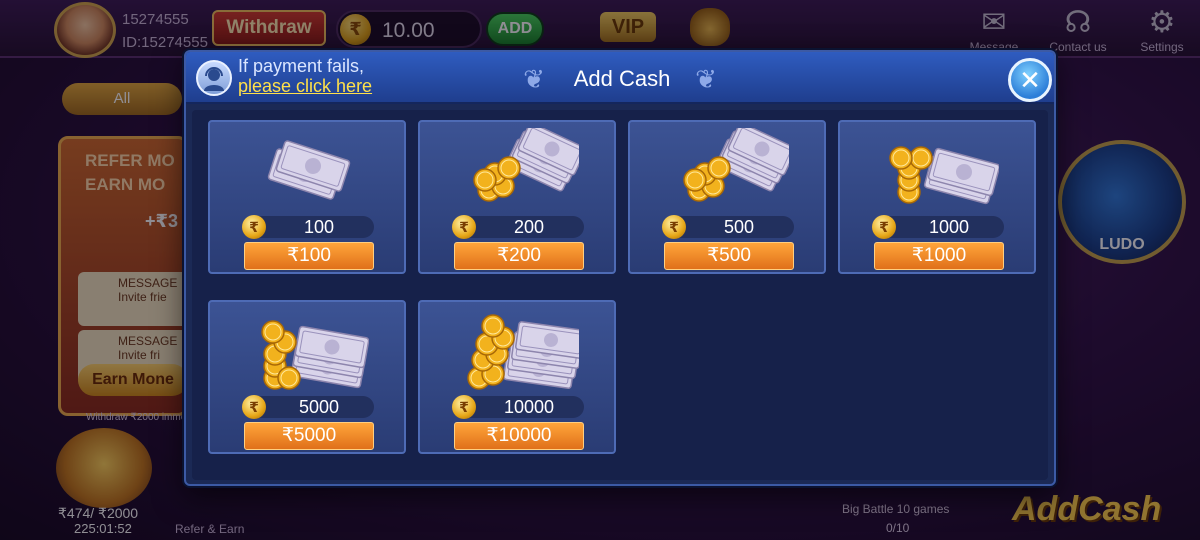 The width and height of the screenshot is (1200, 540). Describe the element at coordinates (529, 227) in the screenshot. I see `cash-pack-amount: 200` at that location.